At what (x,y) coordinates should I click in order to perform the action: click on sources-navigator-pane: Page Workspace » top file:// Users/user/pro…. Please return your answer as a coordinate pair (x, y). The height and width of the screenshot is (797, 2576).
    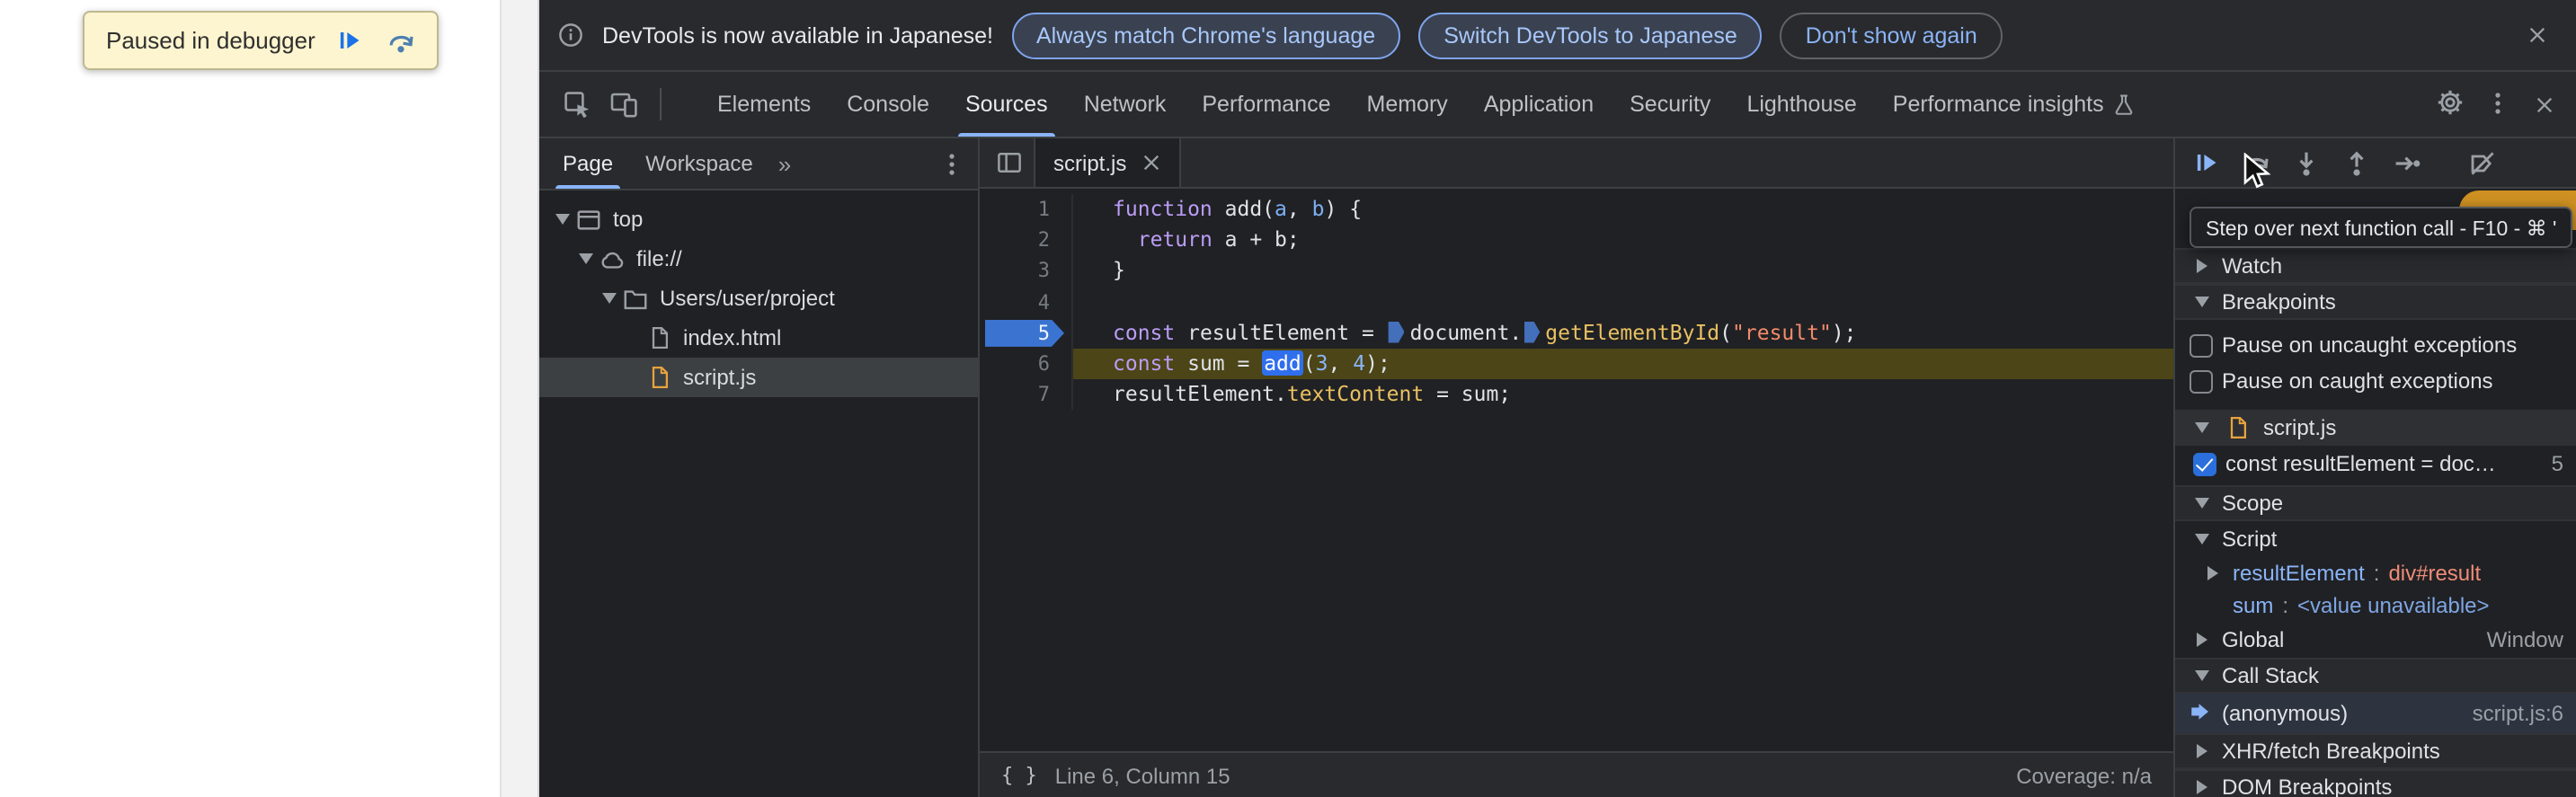
    Looking at the image, I should click on (759, 467).